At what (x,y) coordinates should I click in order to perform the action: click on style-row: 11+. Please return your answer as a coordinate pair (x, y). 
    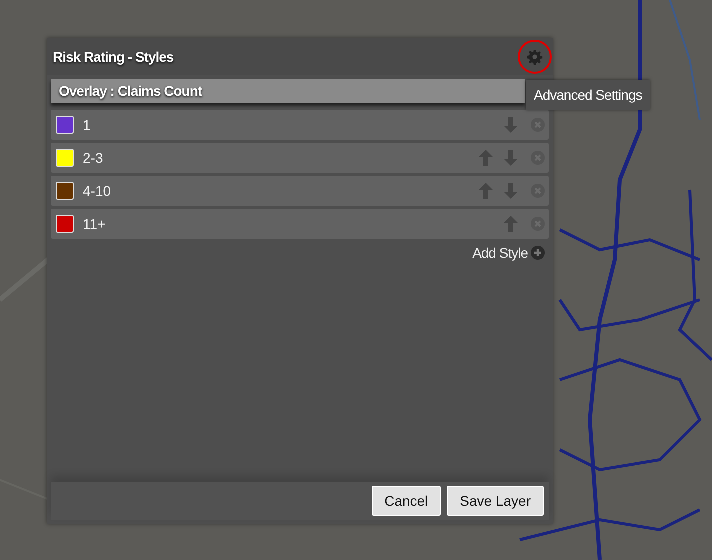
    Looking at the image, I should click on (300, 224).